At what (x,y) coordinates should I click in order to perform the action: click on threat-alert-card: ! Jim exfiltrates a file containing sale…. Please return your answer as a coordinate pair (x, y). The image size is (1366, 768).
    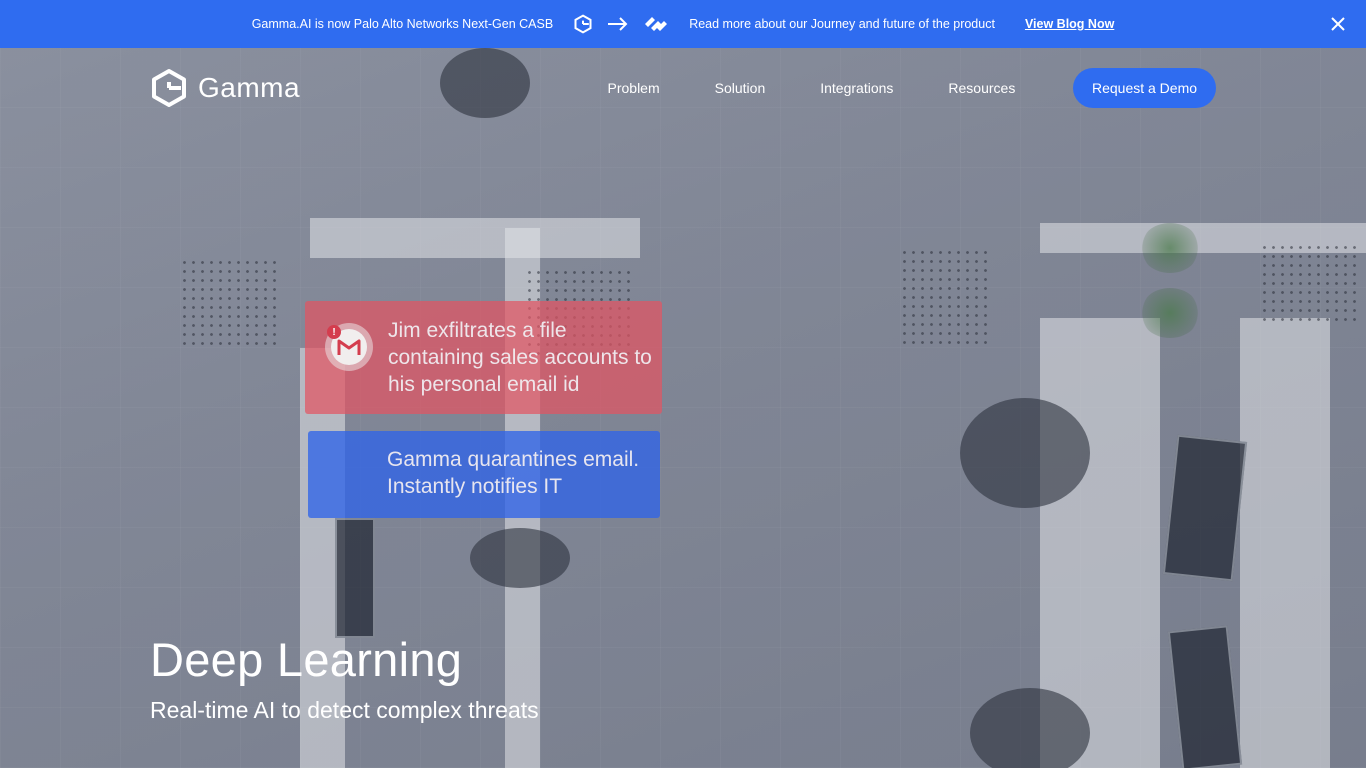
    Looking at the image, I should click on (483, 357).